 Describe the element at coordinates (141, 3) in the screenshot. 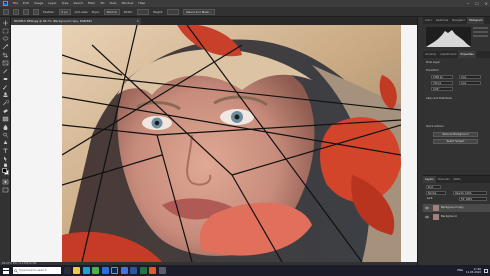

I see `menu-help: Help` at that location.